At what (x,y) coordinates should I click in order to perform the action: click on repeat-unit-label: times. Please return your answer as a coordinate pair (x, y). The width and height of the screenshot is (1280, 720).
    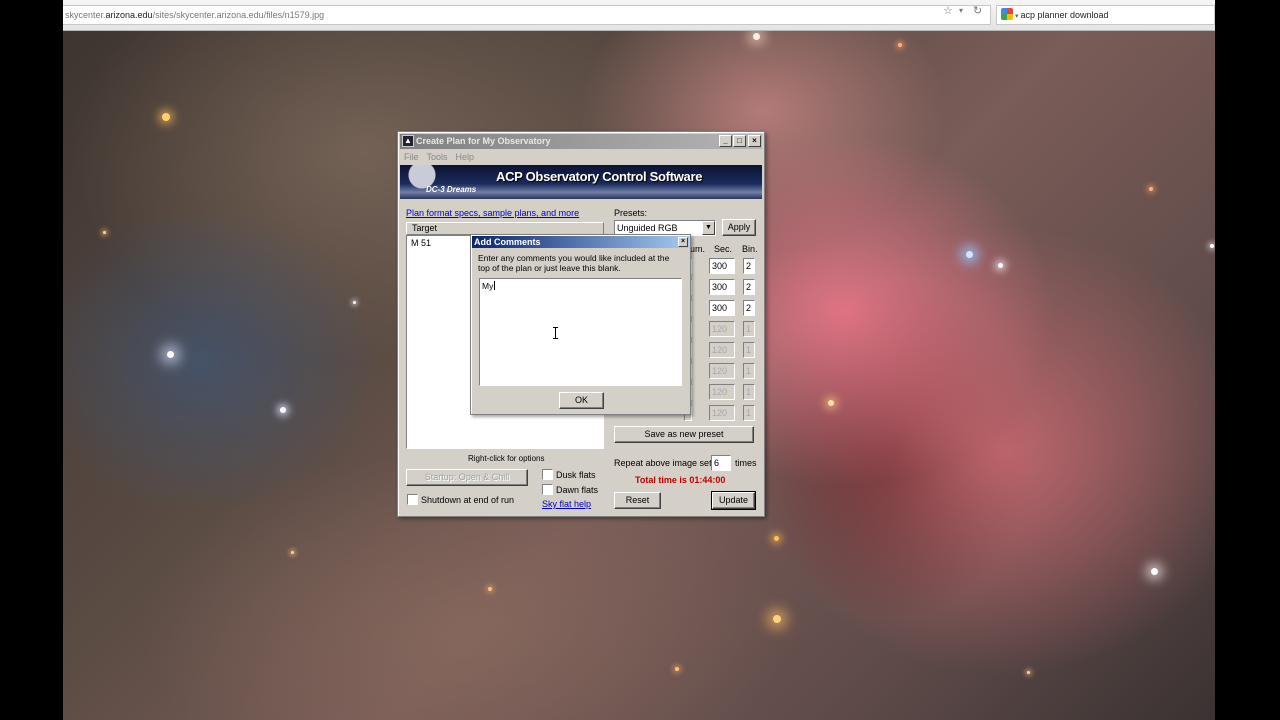
    Looking at the image, I should click on (746, 463).